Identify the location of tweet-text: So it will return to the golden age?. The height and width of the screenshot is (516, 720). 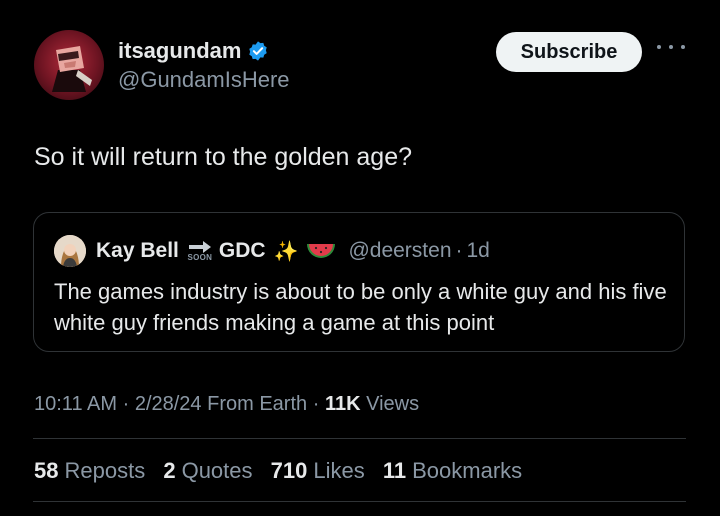
(223, 157).